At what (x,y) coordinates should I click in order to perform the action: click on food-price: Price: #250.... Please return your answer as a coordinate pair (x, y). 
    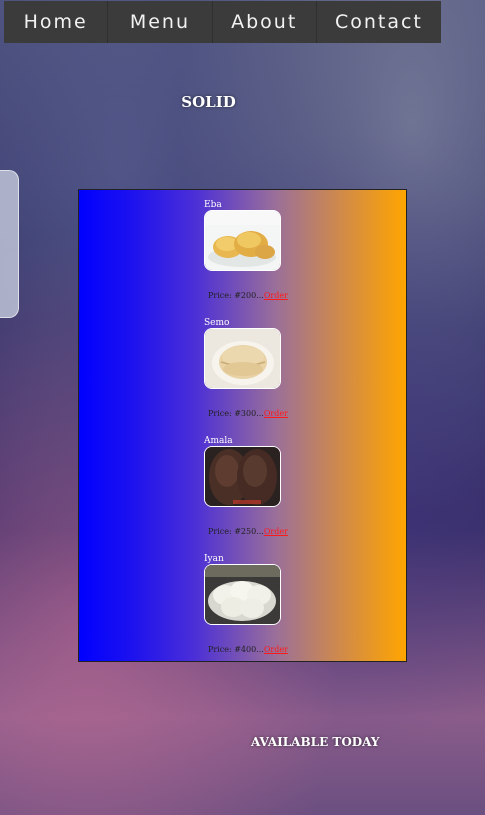
    Looking at the image, I should click on (236, 531).